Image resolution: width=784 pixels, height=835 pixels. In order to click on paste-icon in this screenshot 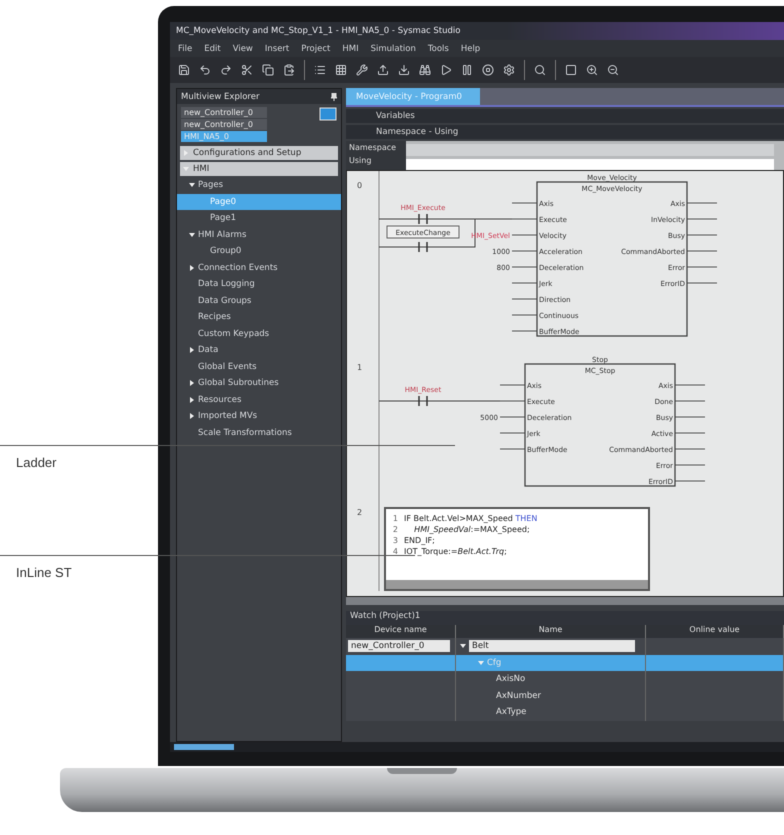, I will do `click(289, 70)`.